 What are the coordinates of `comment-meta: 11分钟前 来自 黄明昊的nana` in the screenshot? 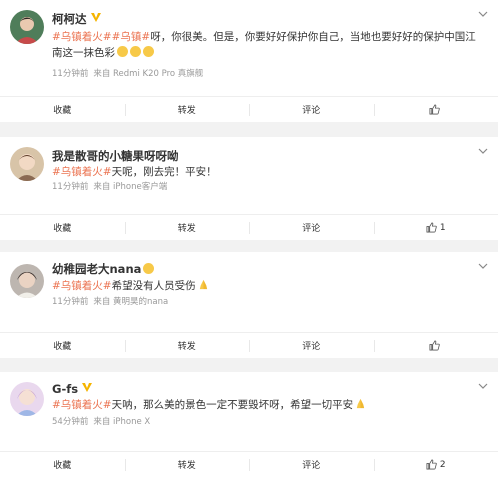 It's located at (110, 302).